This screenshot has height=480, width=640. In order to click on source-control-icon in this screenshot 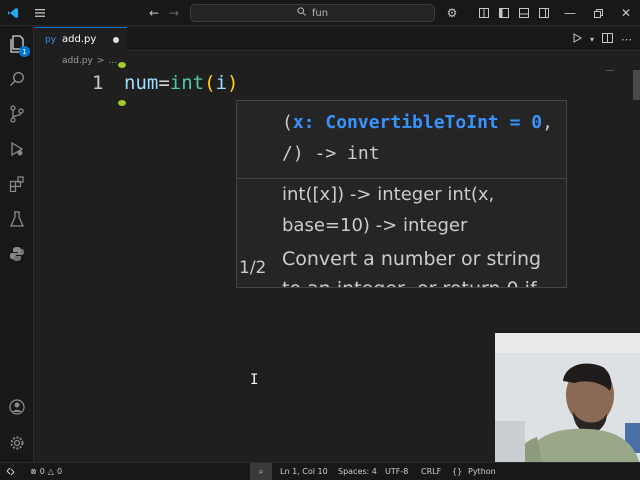, I will do `click(17, 114)`.